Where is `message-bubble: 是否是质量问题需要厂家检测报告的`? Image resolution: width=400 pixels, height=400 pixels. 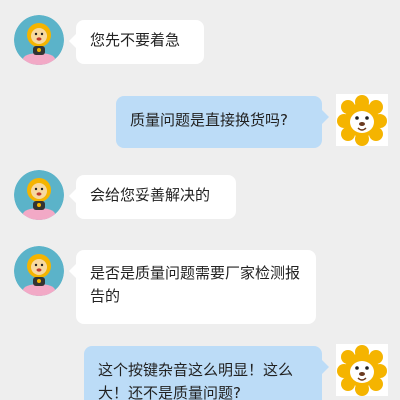 message-bubble: 是否是质量问题需要厂家检测报告的 is located at coordinates (192, 287).